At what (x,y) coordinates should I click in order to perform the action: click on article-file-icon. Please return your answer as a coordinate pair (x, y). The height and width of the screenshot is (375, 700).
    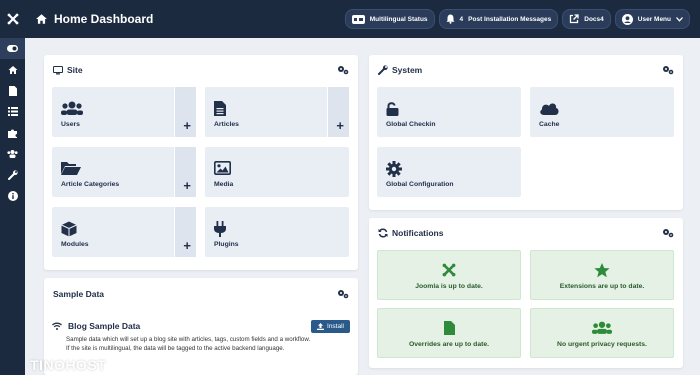
    Looking at the image, I should click on (220, 108).